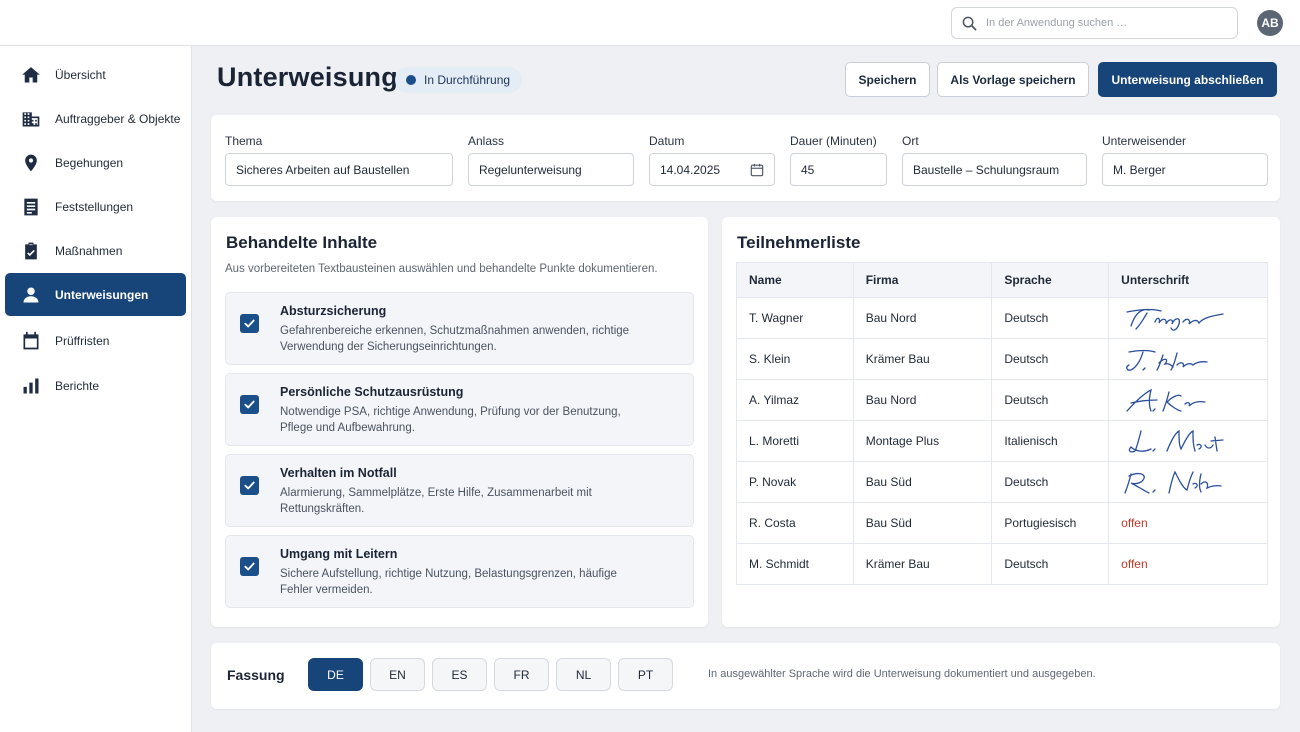  What do you see at coordinates (922, 441) in the screenshot?
I see `participant-firma: Montage Plus` at bounding box center [922, 441].